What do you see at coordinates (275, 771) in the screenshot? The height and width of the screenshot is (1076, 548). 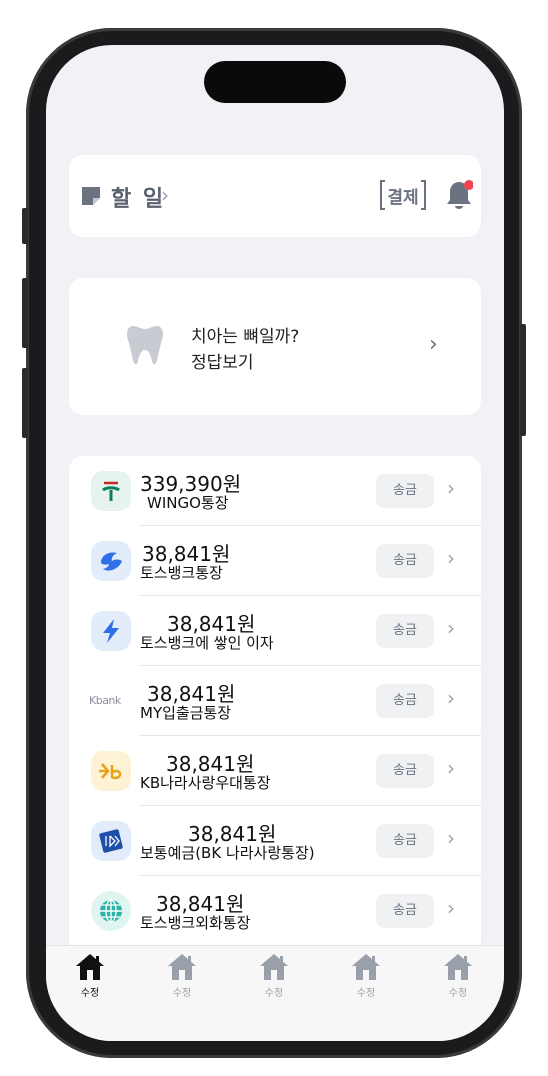 I see `account-row: 38,841원 KB나라사랑우대통장 송금 ›` at bounding box center [275, 771].